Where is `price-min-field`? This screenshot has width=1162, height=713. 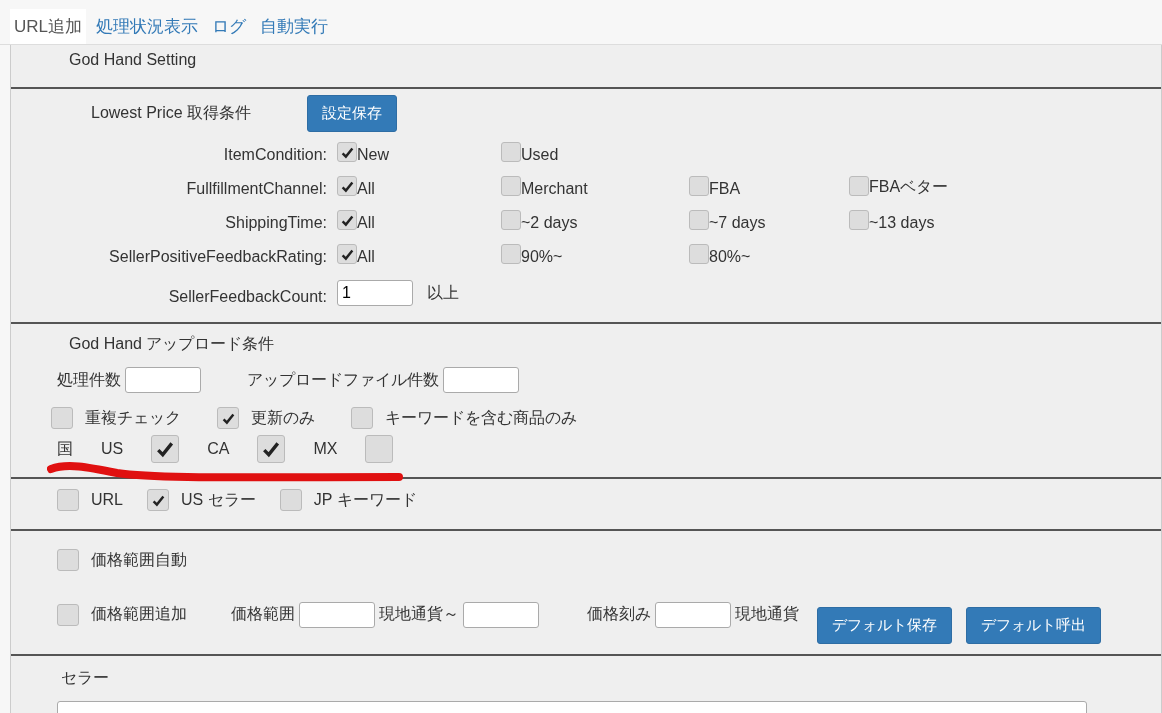
price-min-field is located at coordinates (337, 614).